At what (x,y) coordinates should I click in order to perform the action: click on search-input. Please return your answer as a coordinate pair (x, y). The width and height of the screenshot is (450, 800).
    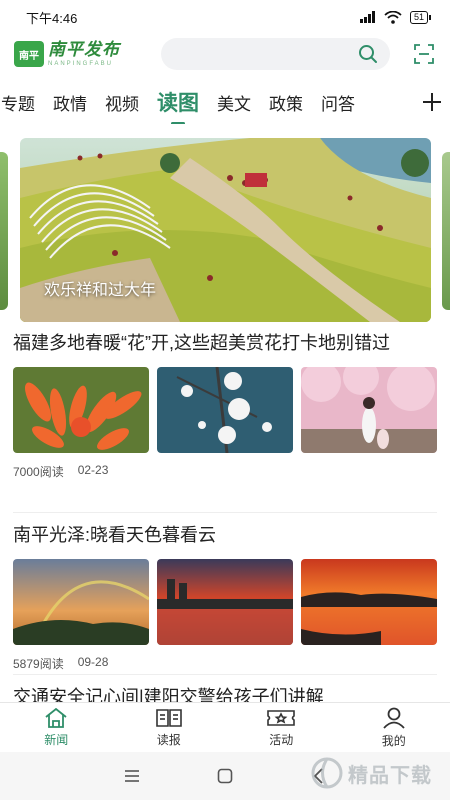
    Looking at the image, I should click on (276, 54).